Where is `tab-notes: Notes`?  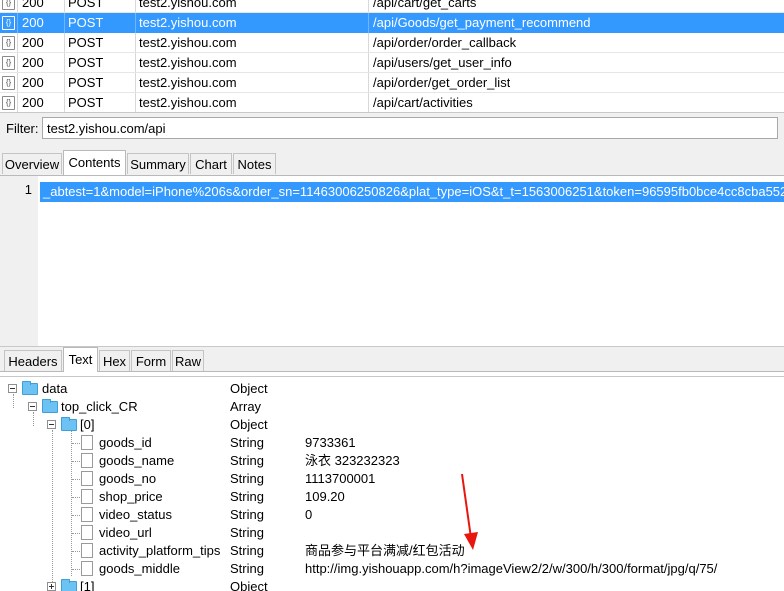 tab-notes: Notes is located at coordinates (254, 163).